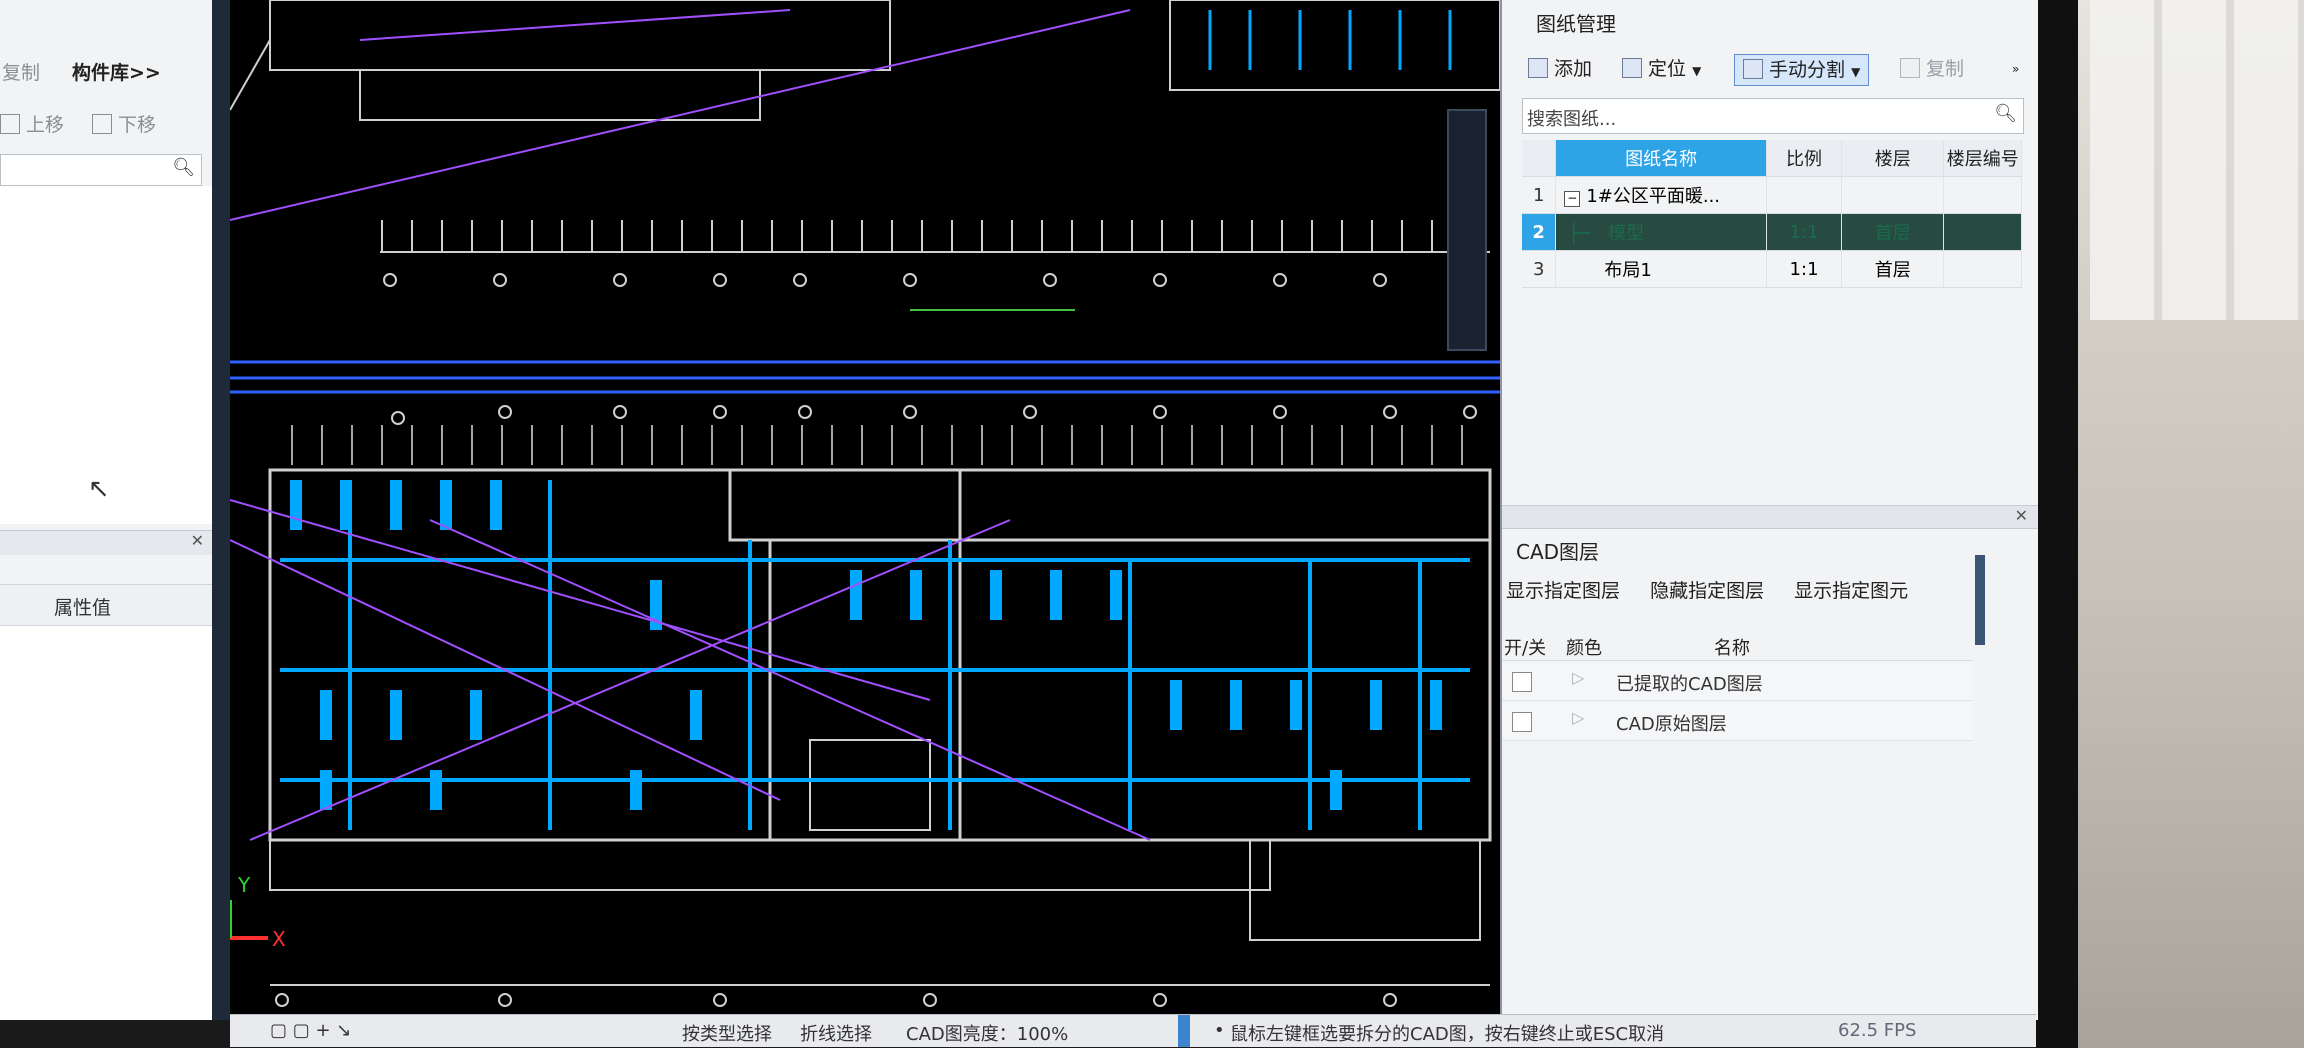  I want to click on table-row-selected: 2 ├─ 模型 1:1 首层, so click(1772, 232).